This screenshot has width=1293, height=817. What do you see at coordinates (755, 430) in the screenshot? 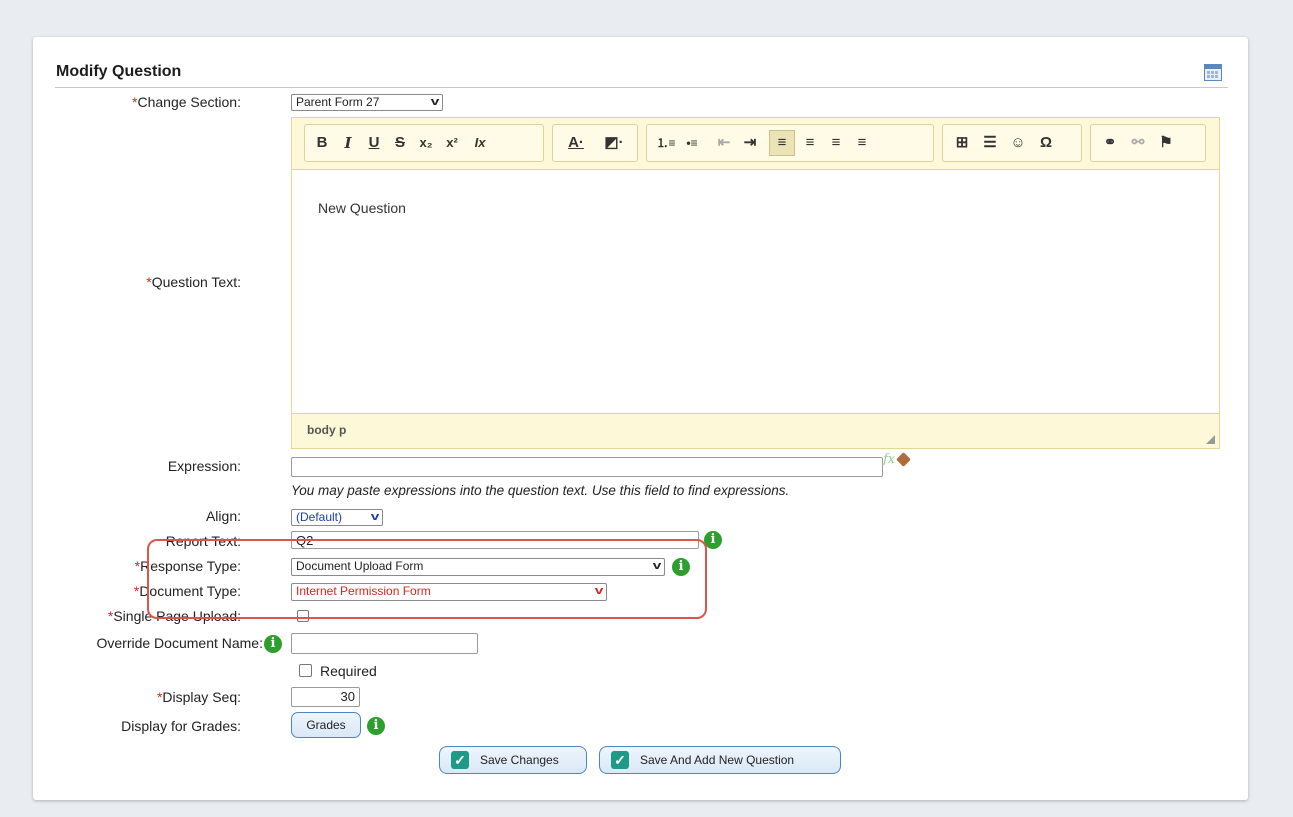
I see `editor-statusbar: body p` at bounding box center [755, 430].